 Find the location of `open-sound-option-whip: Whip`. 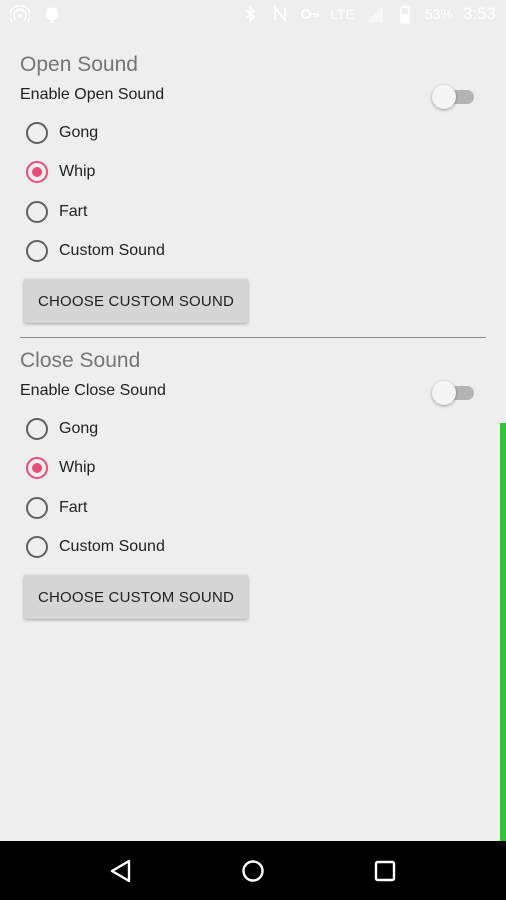

open-sound-option-whip: Whip is located at coordinates (176, 174).